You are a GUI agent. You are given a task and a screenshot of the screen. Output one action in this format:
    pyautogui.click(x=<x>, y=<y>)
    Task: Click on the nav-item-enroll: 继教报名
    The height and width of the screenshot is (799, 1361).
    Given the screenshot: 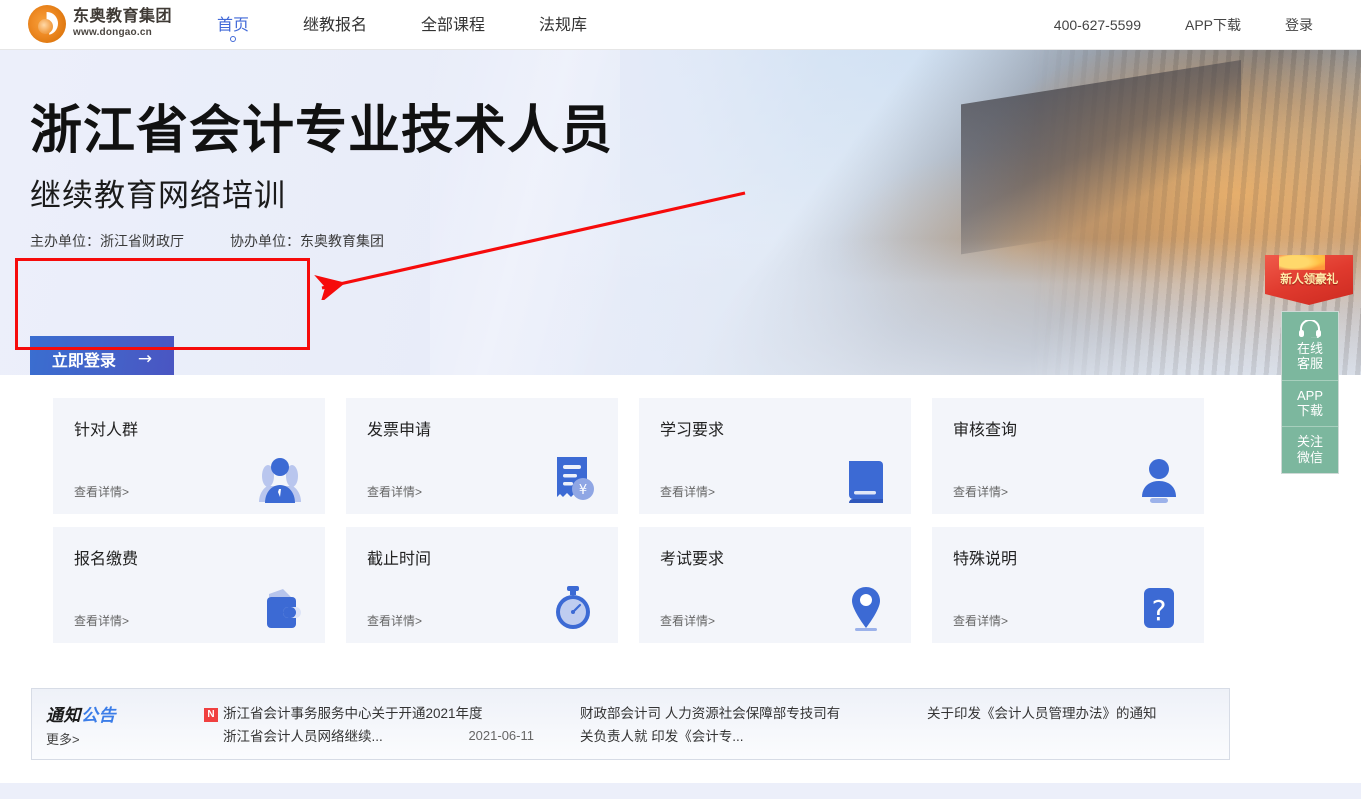 What is the action you would take?
    pyautogui.click(x=335, y=25)
    